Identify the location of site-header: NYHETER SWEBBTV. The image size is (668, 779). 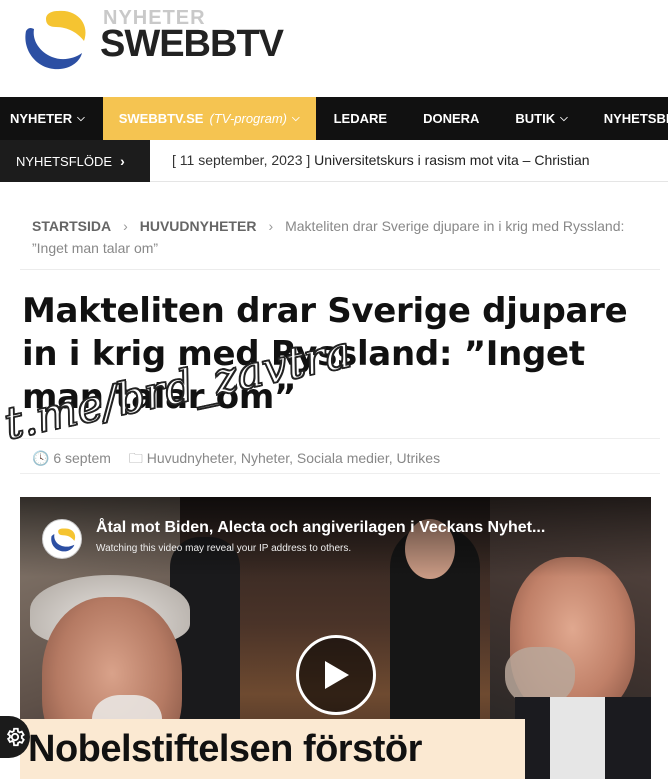
(334, 48).